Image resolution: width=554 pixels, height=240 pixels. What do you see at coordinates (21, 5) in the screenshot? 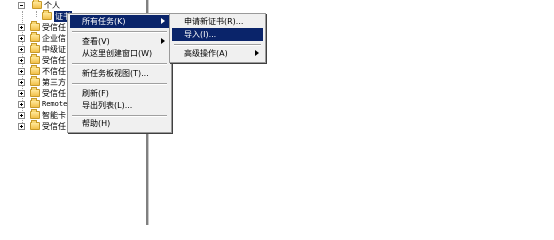
I see `collapse-icon` at bounding box center [21, 5].